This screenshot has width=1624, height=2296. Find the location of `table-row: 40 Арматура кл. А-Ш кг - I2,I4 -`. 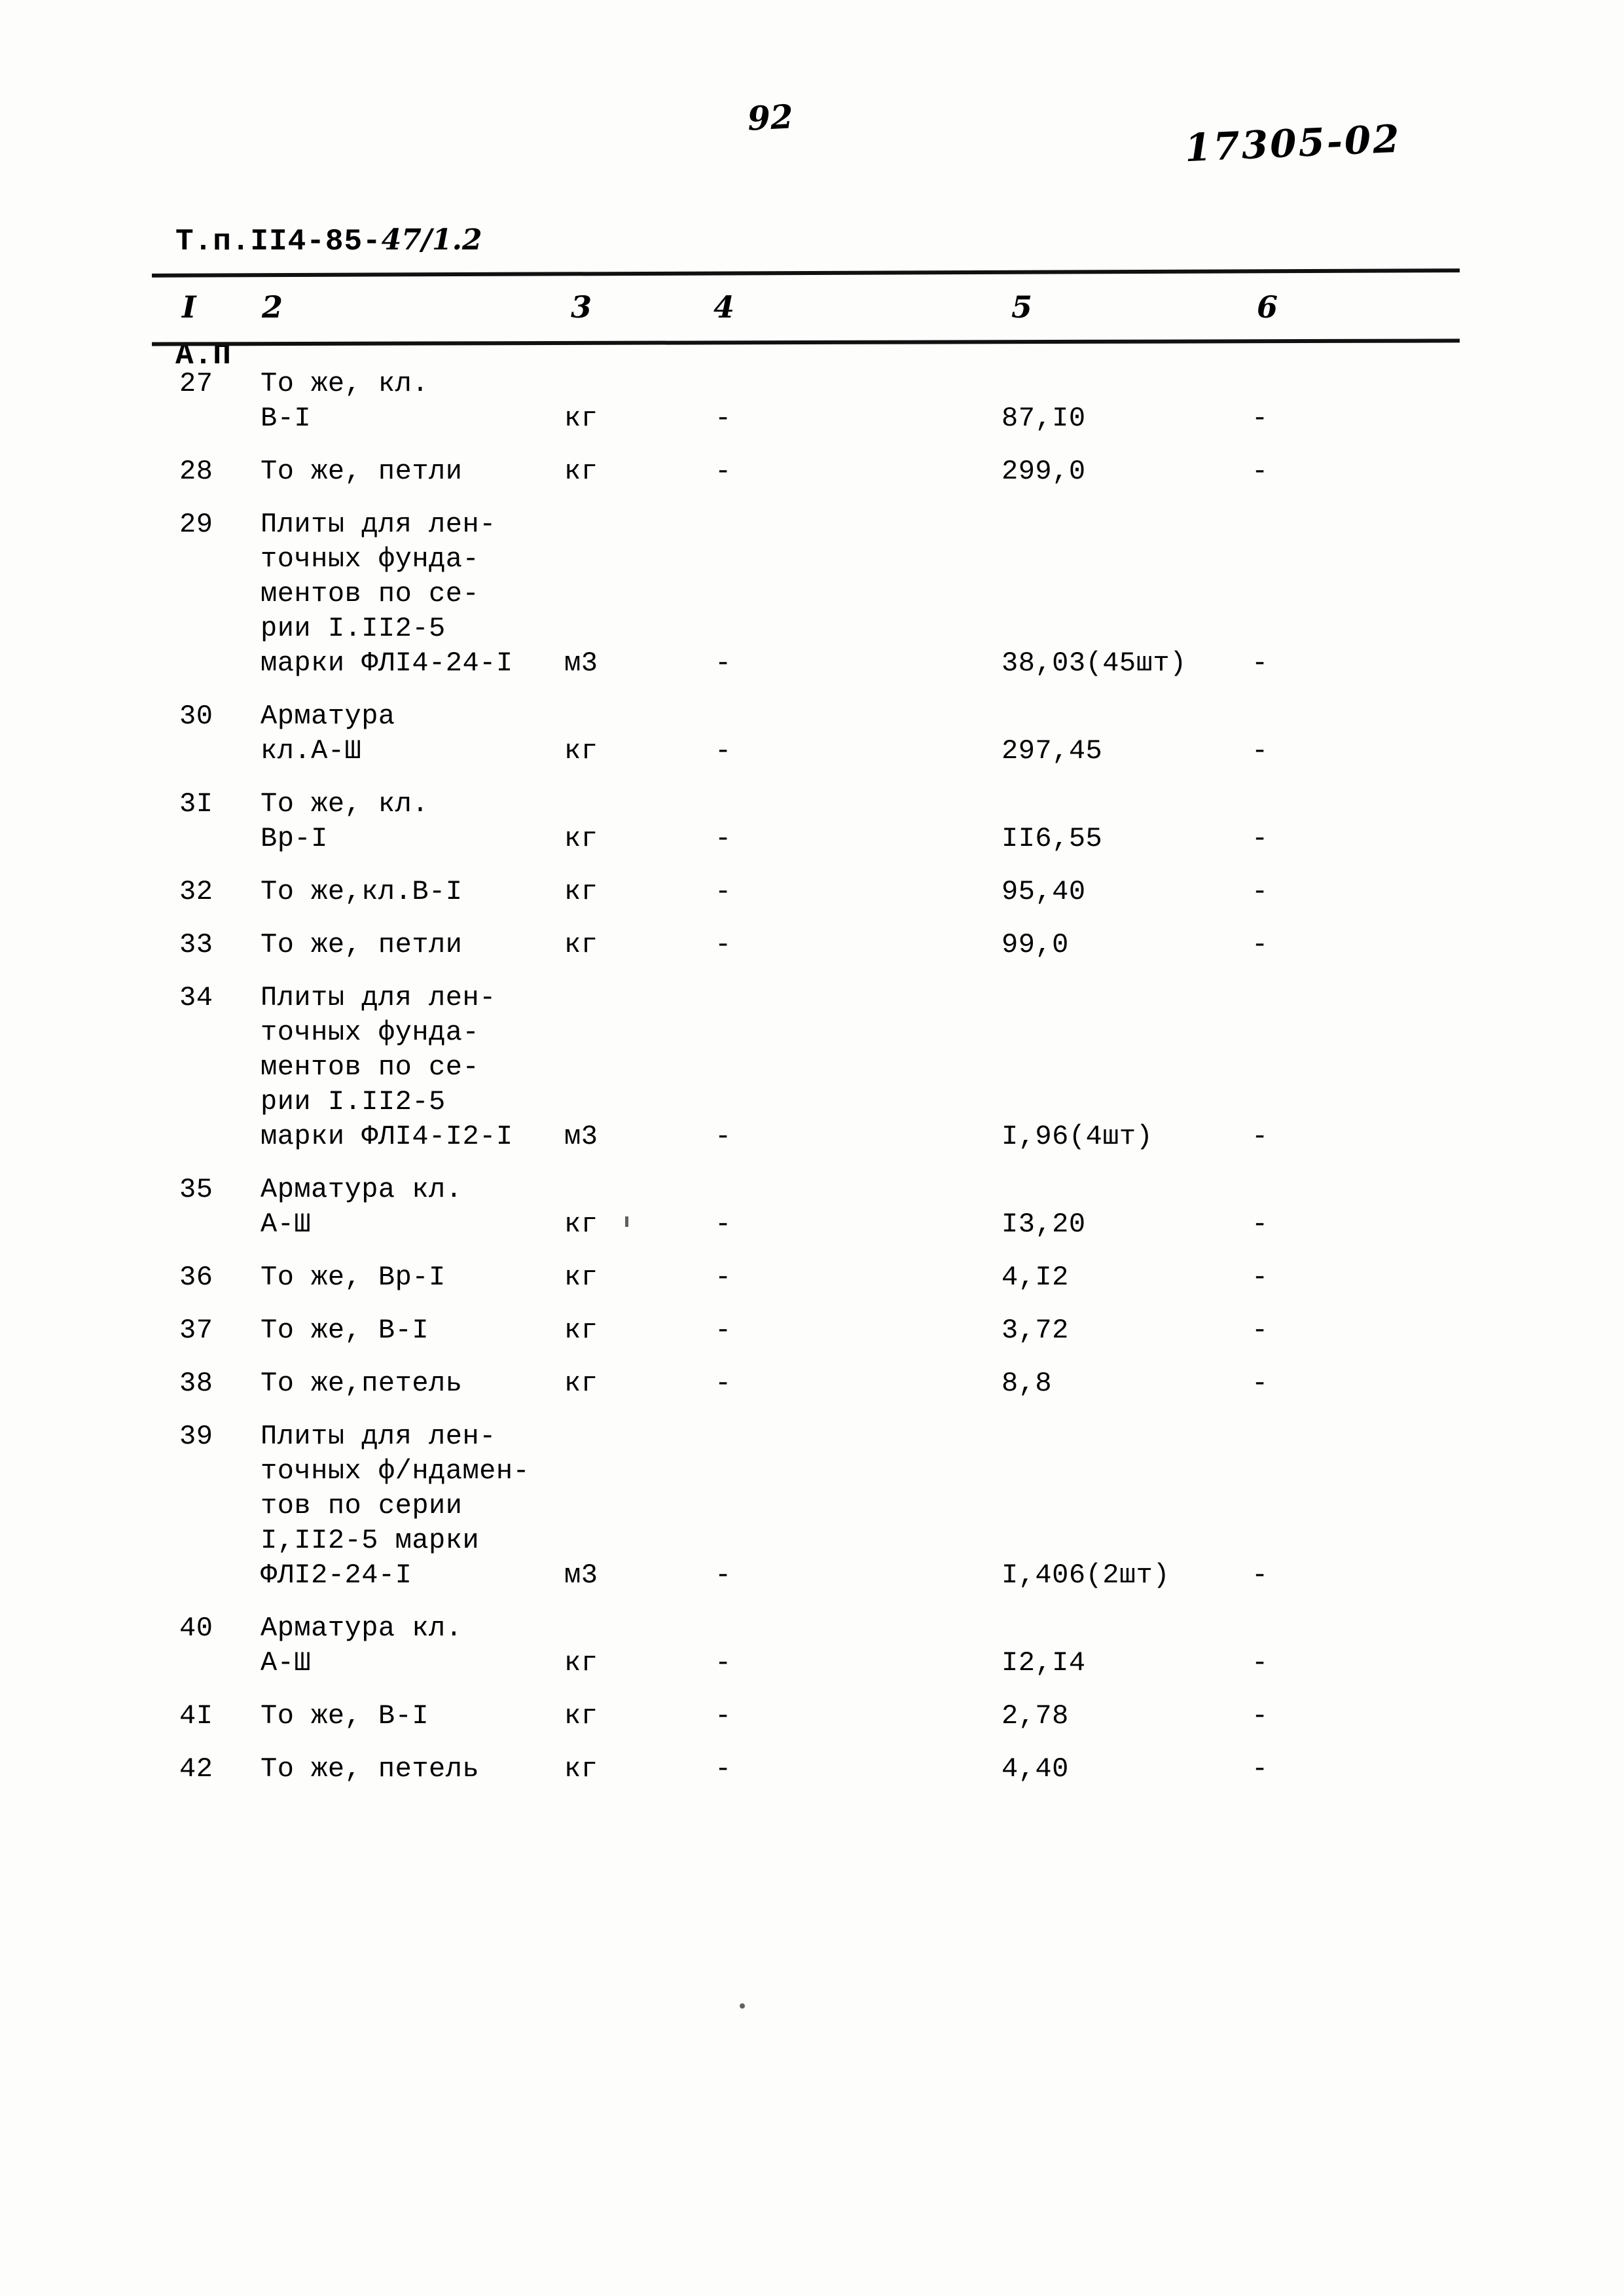

table-row: 40 Арматура кл. А-Ш кг - I2,I4 - is located at coordinates (812, 1655).